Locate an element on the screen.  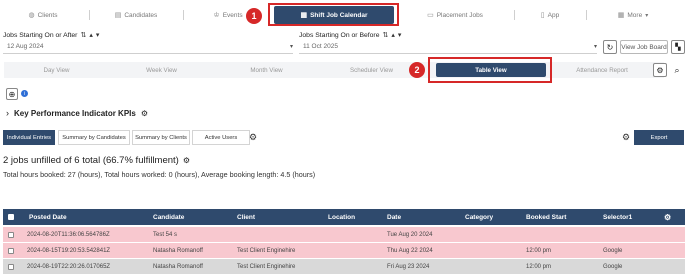
cell-date: Thu Aug 22 2024 is located at coordinates (410, 250).